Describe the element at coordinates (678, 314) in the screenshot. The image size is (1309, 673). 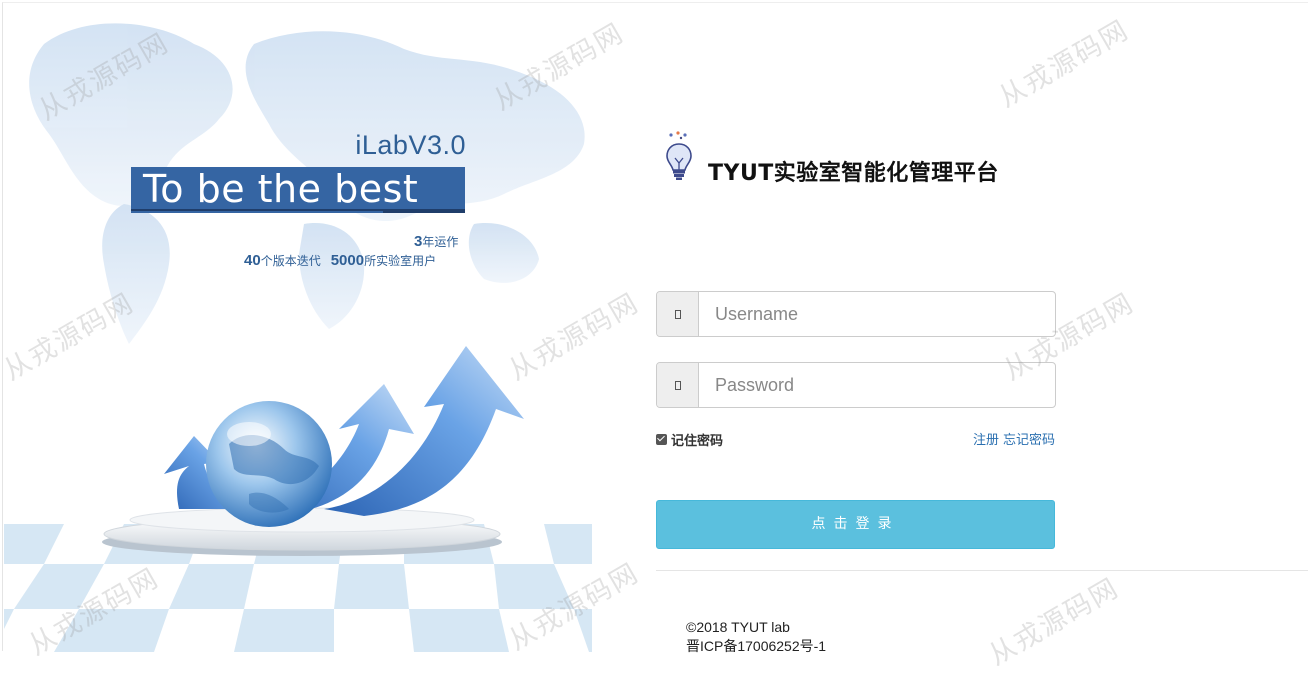
I see `user-icon` at that location.